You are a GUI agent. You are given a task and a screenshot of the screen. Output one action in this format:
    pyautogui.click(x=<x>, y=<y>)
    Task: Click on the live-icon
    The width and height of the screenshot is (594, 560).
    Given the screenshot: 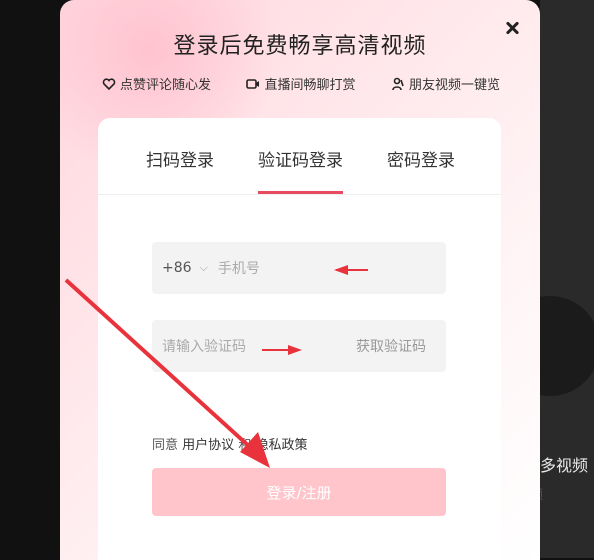 What is the action you would take?
    pyautogui.click(x=253, y=84)
    